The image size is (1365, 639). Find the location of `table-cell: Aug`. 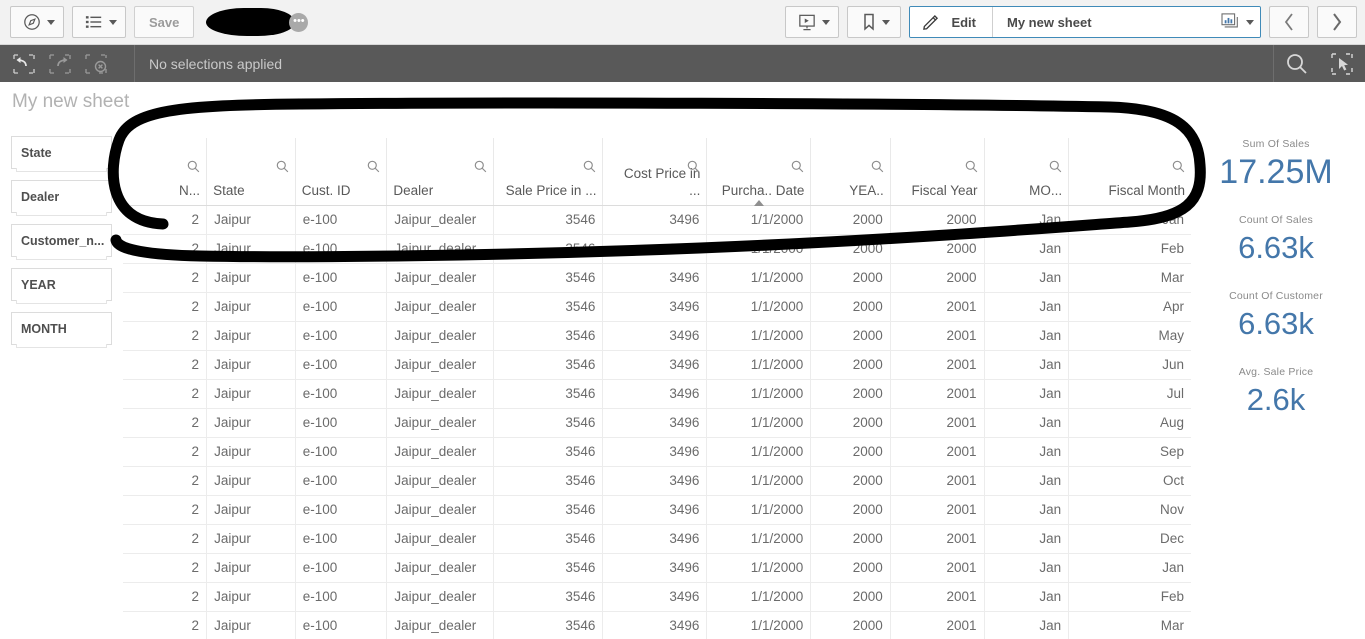

table-cell: Aug is located at coordinates (1129, 423).